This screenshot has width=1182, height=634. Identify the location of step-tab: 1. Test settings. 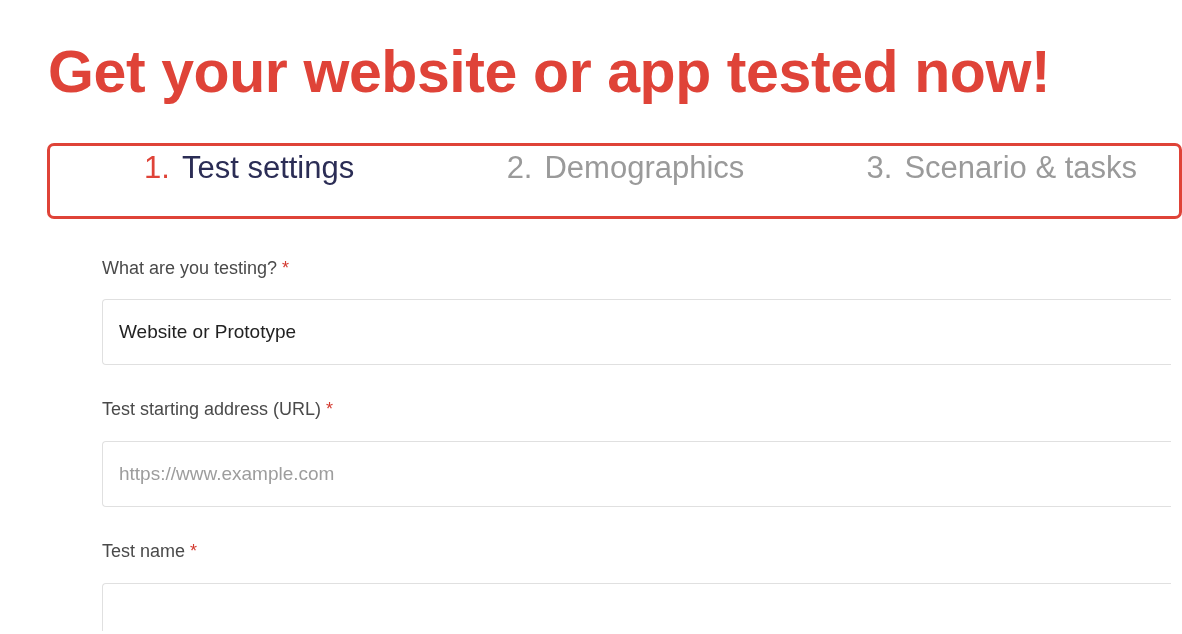
(249, 168).